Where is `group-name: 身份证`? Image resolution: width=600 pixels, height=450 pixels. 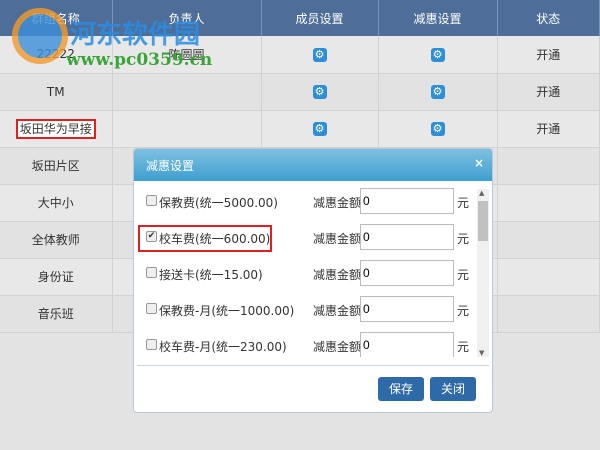
group-name: 身份证 is located at coordinates (55, 277).